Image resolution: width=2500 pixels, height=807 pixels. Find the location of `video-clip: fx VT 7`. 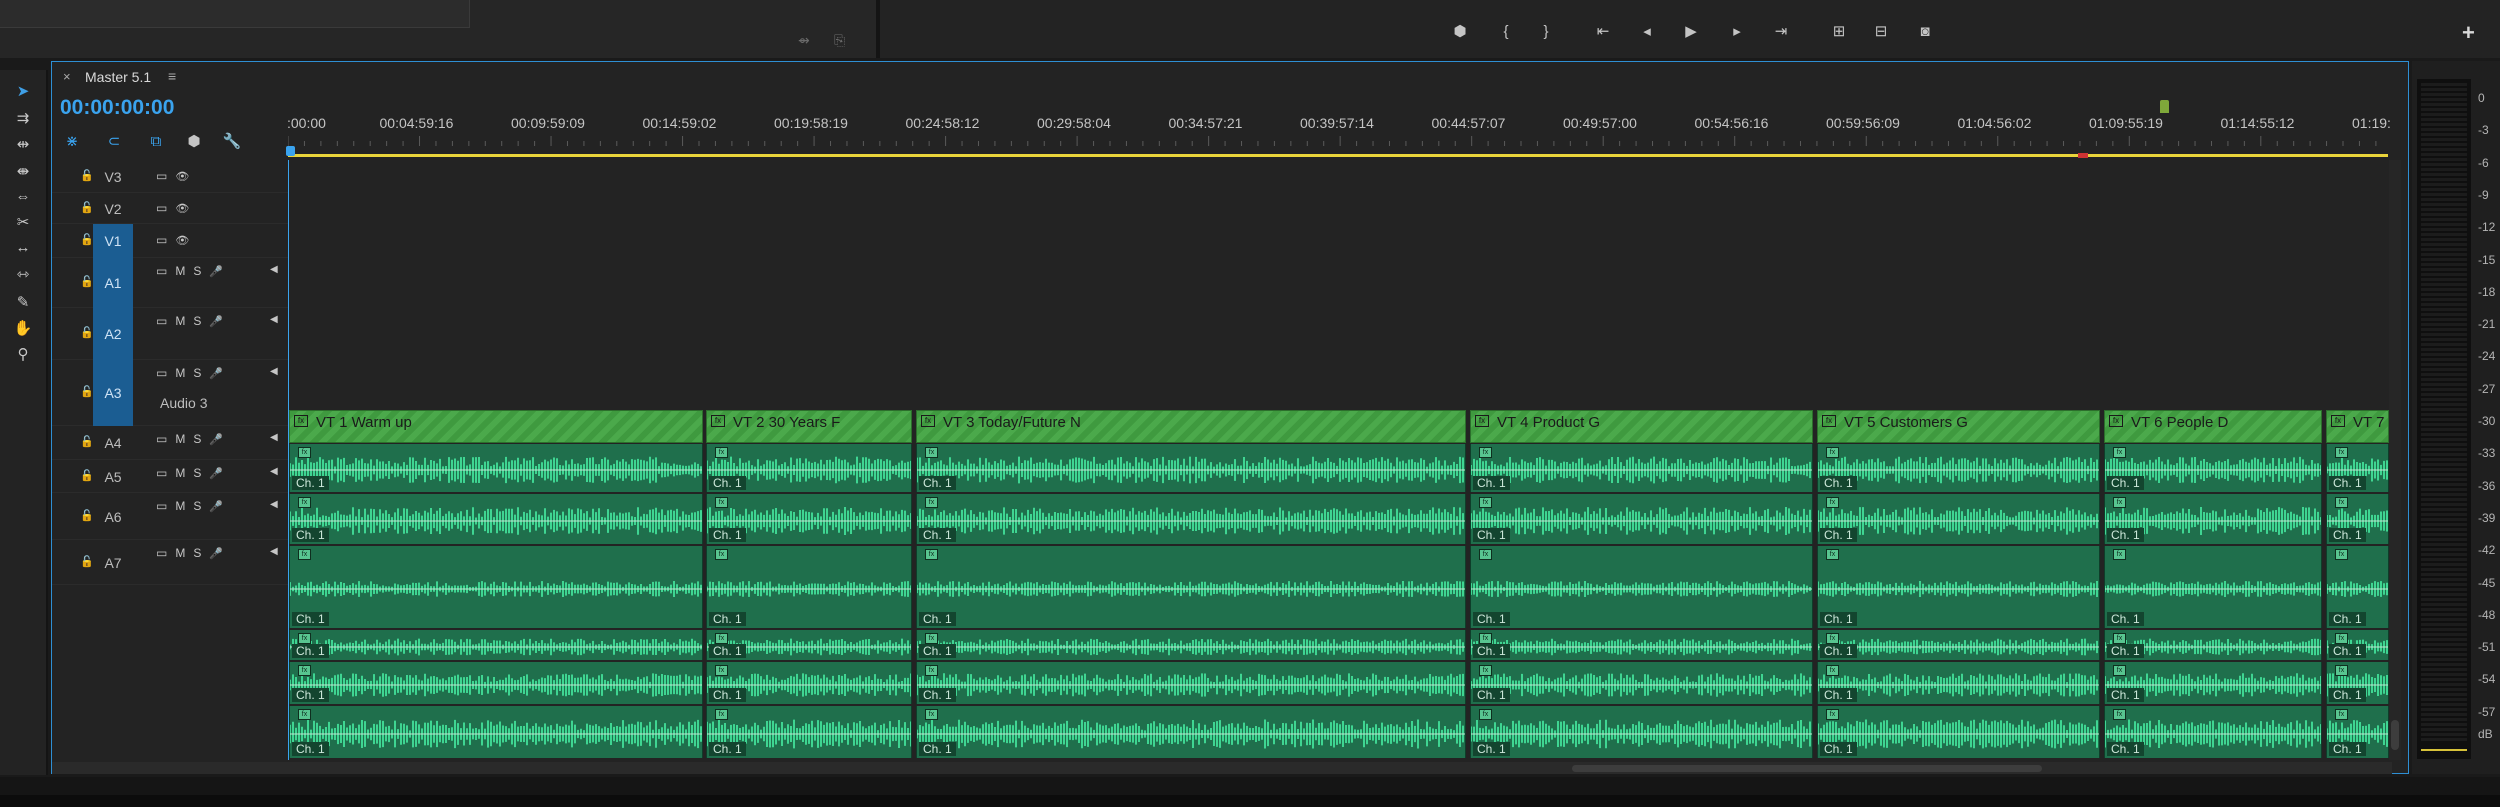

video-clip: fx VT 7 is located at coordinates (2357, 426).